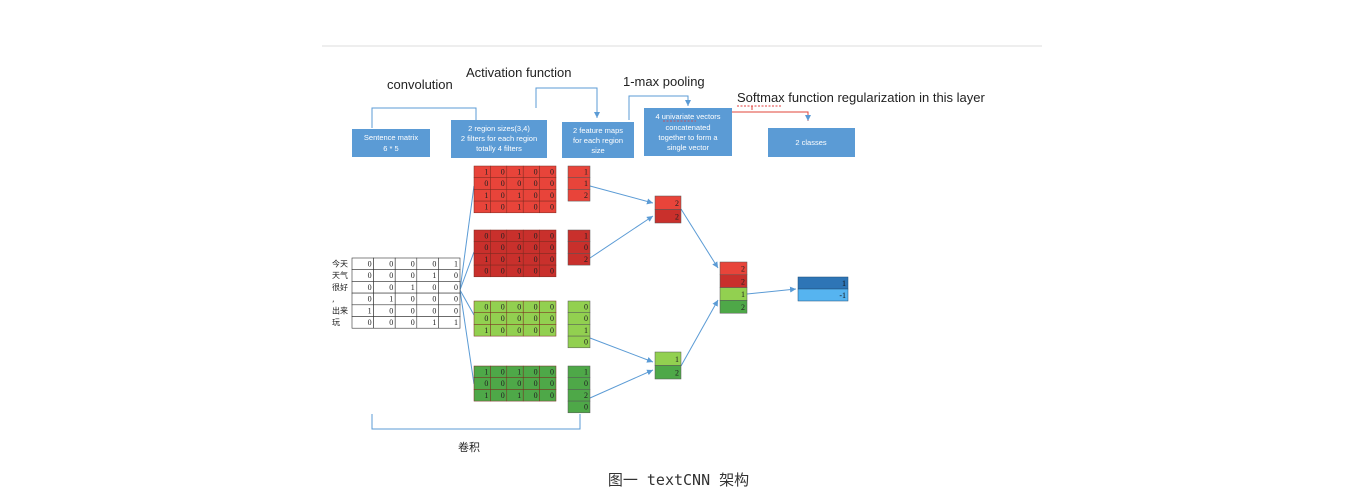 Image resolution: width=1357 pixels, height=499 pixels. What do you see at coordinates (598, 130) in the screenshot?
I see `feature-box-line-1: 2 feature maps` at bounding box center [598, 130].